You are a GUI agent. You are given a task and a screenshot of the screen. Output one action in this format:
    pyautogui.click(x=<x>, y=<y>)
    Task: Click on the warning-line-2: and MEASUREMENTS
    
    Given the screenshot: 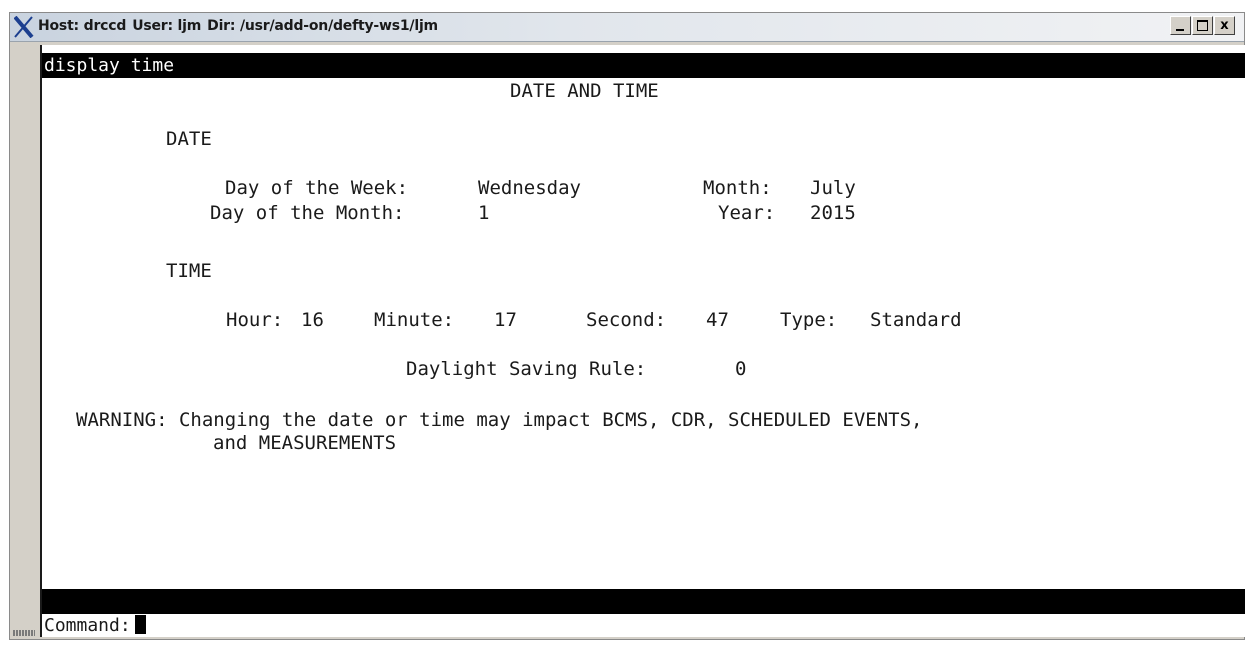 What is the action you would take?
    pyautogui.click(x=305, y=443)
    